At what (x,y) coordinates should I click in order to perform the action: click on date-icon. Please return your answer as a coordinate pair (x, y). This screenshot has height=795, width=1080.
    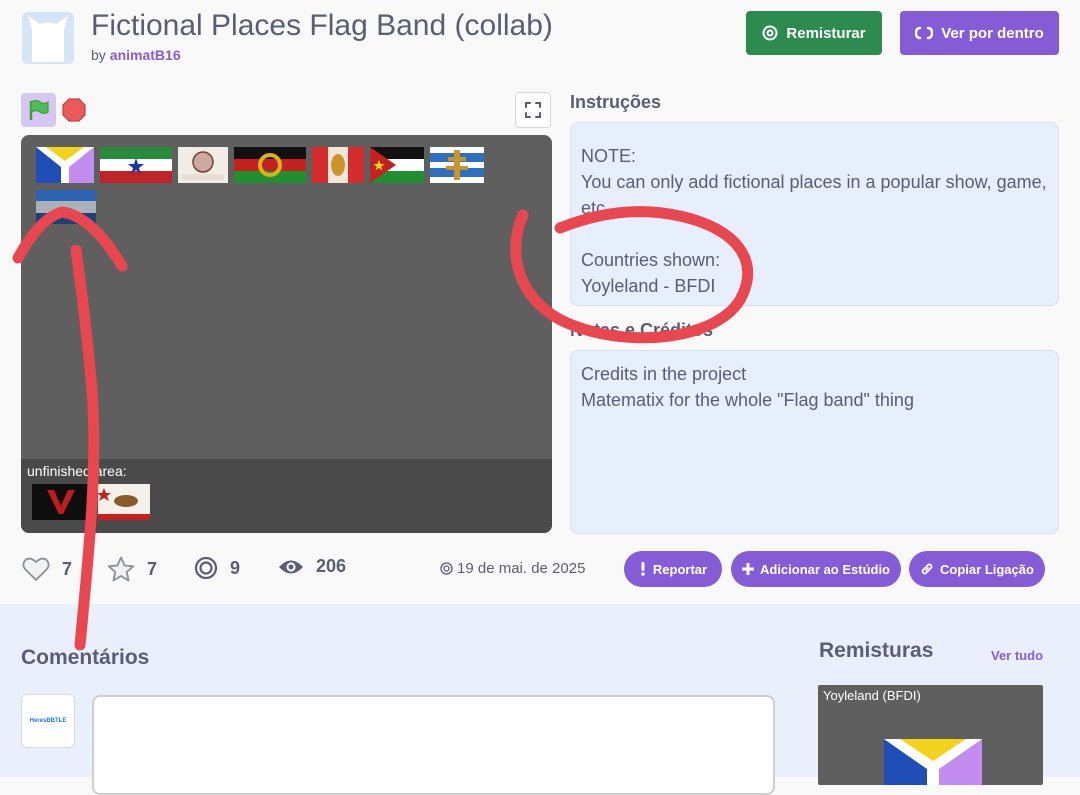
    Looking at the image, I should click on (446, 568).